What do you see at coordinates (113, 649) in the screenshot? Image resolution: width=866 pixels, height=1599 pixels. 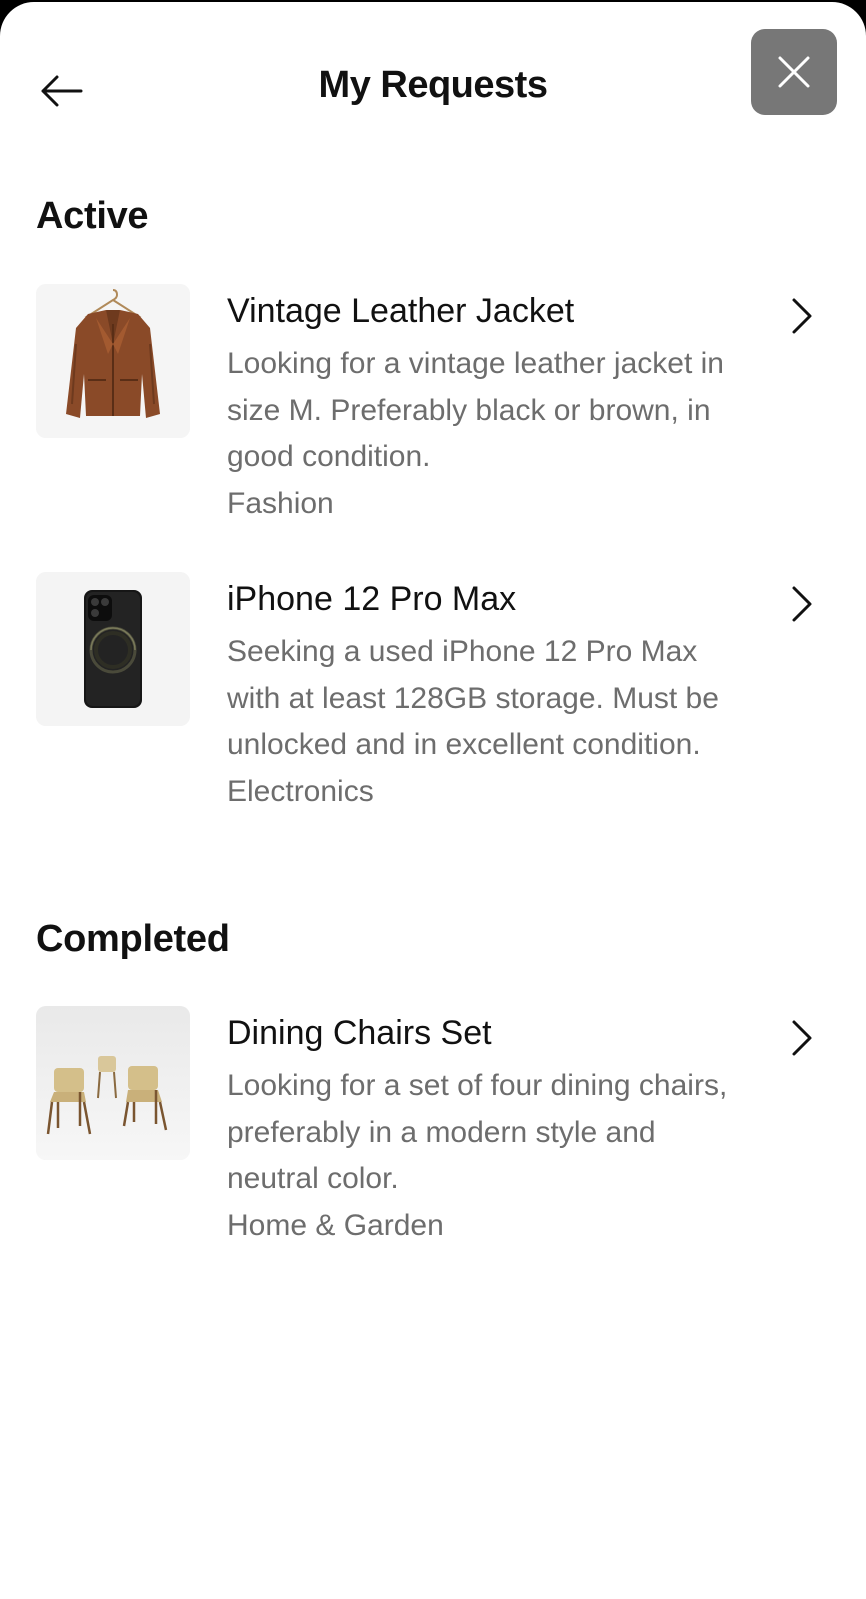 I see `iphone-image` at bounding box center [113, 649].